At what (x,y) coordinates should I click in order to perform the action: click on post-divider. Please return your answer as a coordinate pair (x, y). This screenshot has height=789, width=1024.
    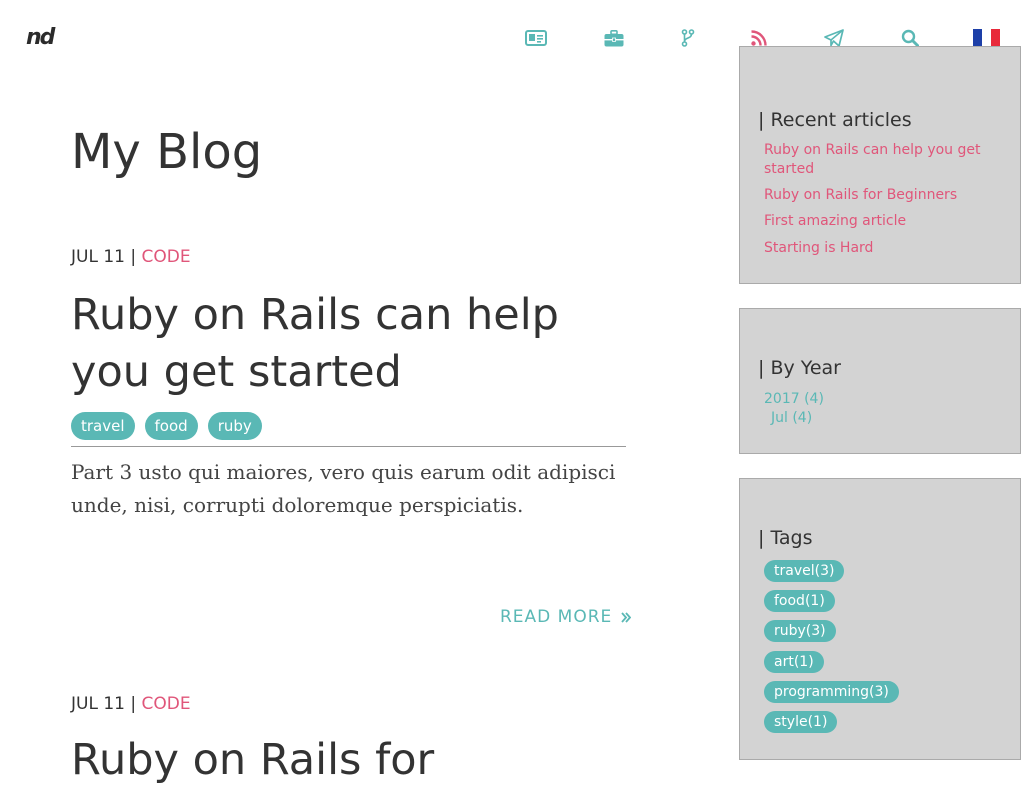
    Looking at the image, I should click on (348, 446).